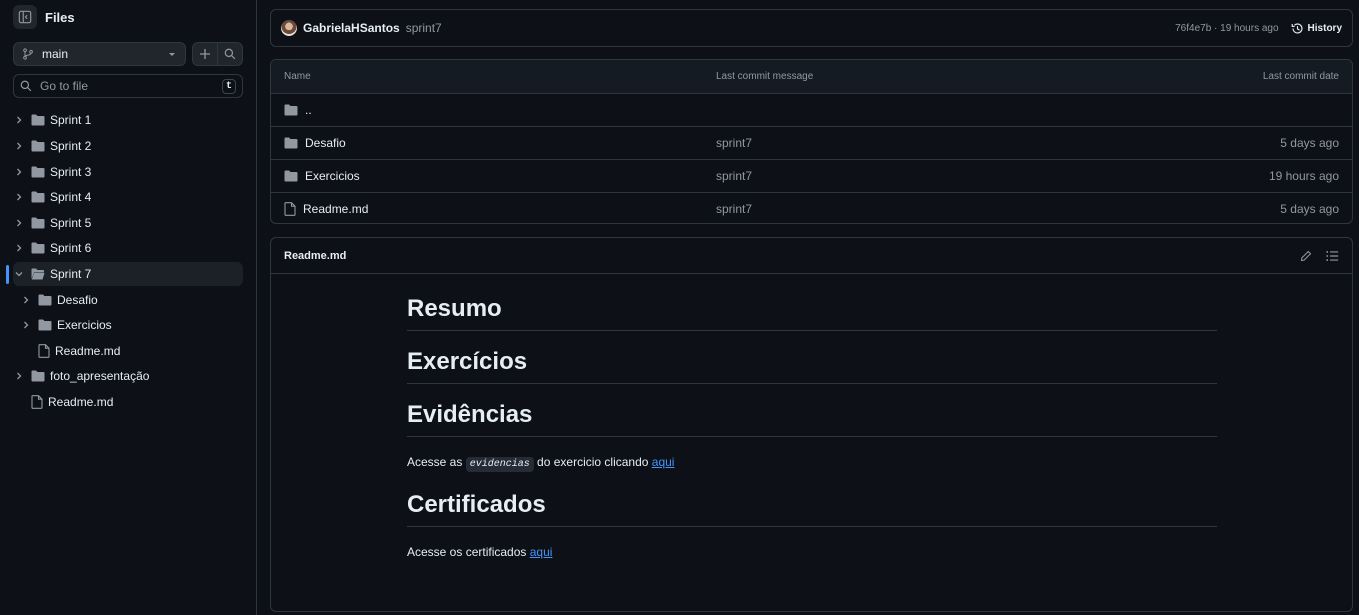 This screenshot has width=1359, height=615. Describe the element at coordinates (71, 172) in the screenshot. I see `tree-item-label: Sprint 3` at that location.